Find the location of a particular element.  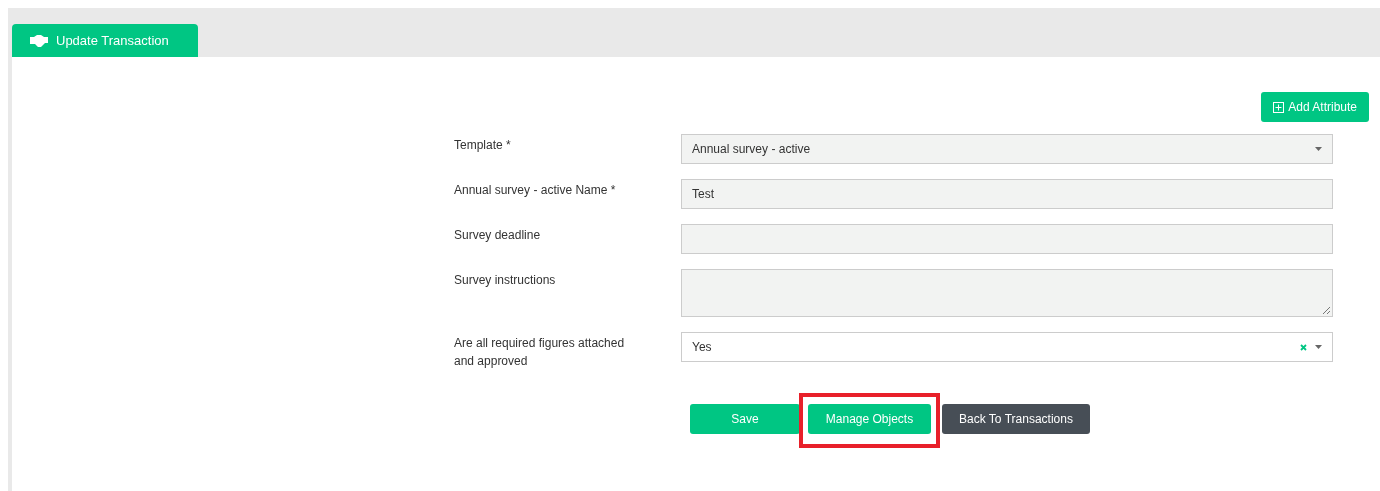

field-label: Annual survey - active Name * is located at coordinates (535, 190).